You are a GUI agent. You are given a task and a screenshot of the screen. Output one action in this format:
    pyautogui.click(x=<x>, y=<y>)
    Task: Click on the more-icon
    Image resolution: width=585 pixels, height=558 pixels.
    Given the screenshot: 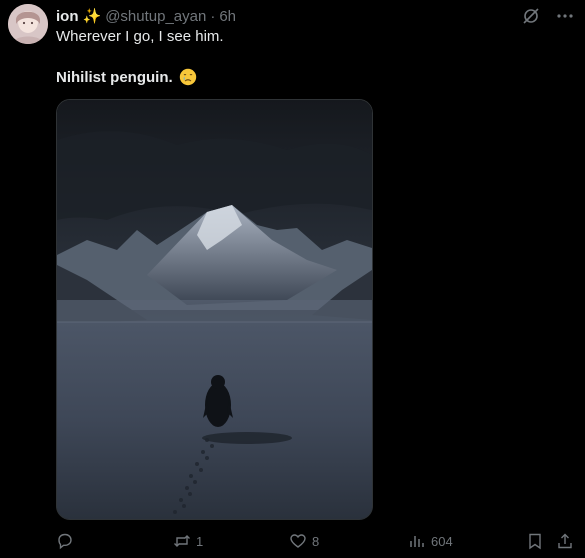 What is the action you would take?
    pyautogui.click(x=565, y=16)
    